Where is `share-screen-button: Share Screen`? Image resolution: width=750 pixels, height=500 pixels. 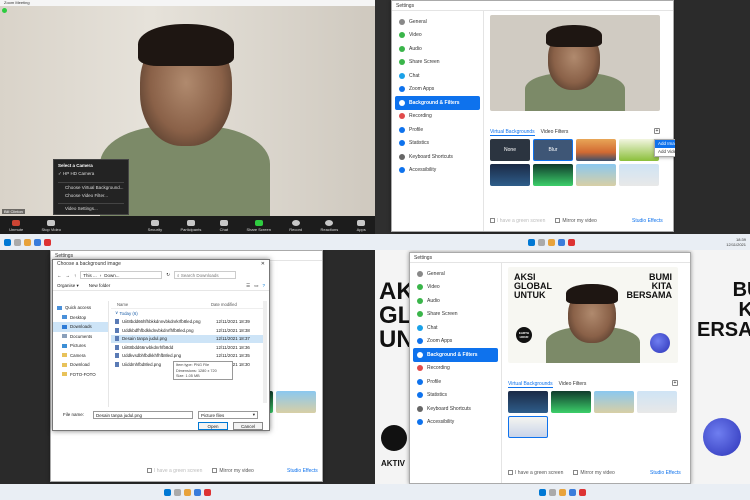
share-screen-button: Share Screen is located at coordinates (258, 226).